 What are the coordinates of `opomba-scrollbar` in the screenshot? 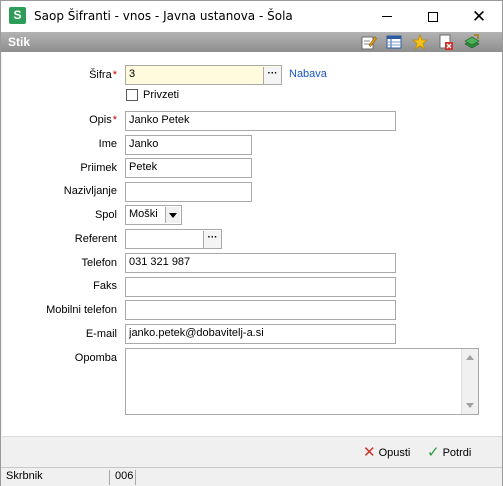 It's located at (469, 381).